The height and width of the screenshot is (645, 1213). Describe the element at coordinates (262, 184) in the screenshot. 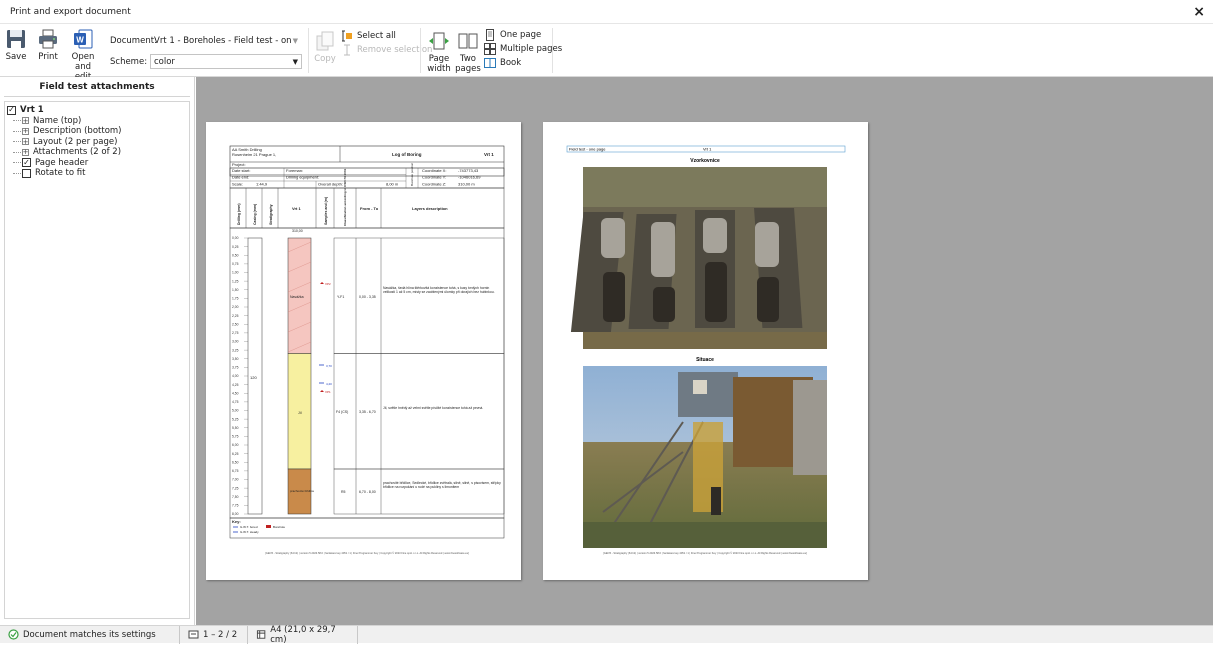

I see `scale-value: 1:44,9` at that location.